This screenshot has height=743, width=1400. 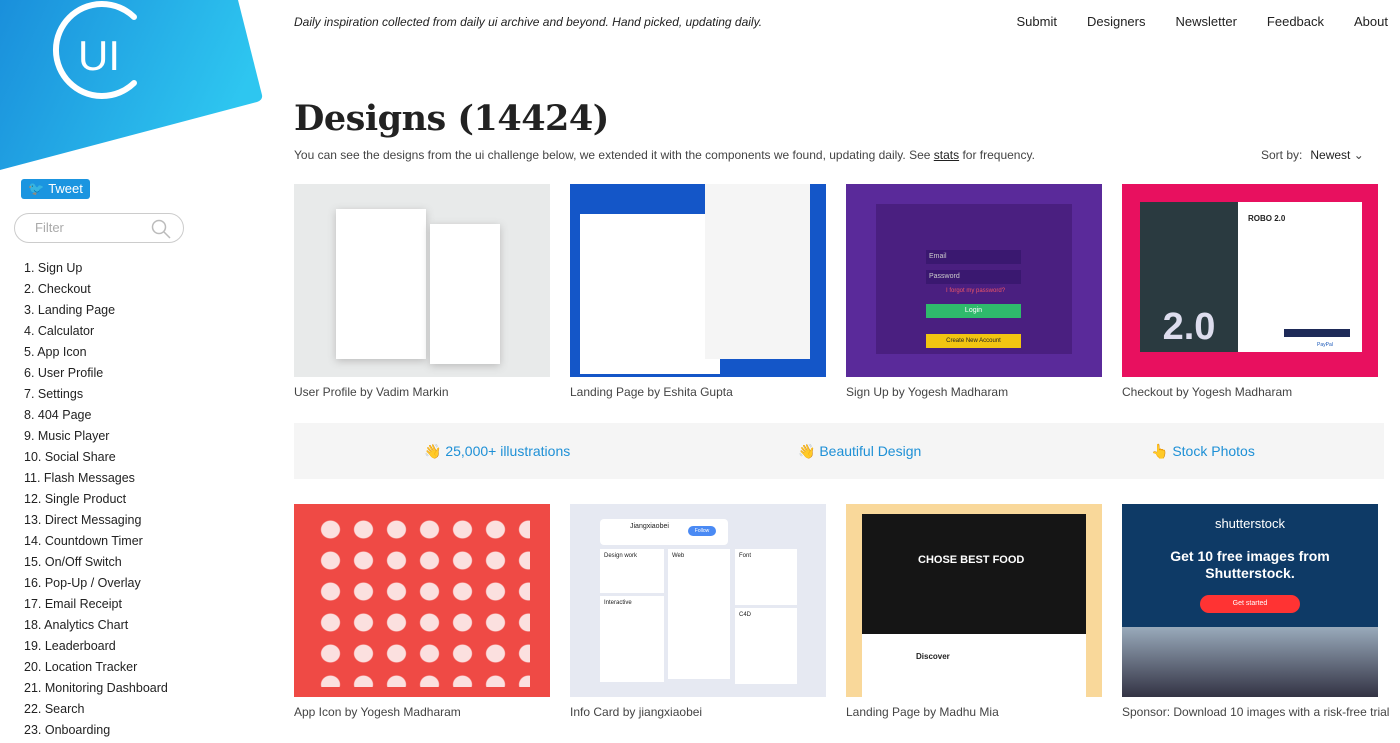 What do you see at coordinates (1250, 280) in the screenshot?
I see `design-thumbnail: 2.0 ROBO 2.0 PayPal` at bounding box center [1250, 280].